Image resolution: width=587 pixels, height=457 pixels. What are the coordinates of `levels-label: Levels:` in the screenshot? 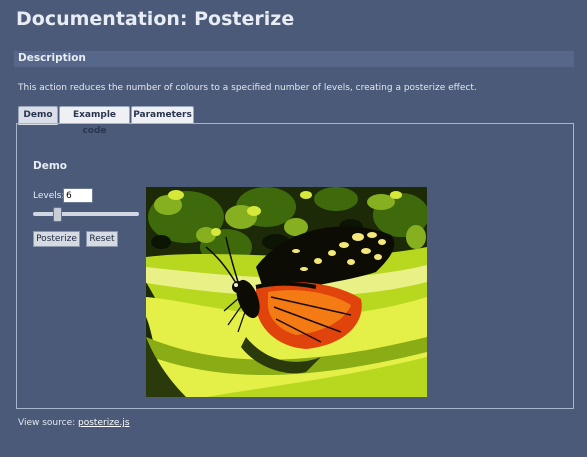 It's located at (49, 196).